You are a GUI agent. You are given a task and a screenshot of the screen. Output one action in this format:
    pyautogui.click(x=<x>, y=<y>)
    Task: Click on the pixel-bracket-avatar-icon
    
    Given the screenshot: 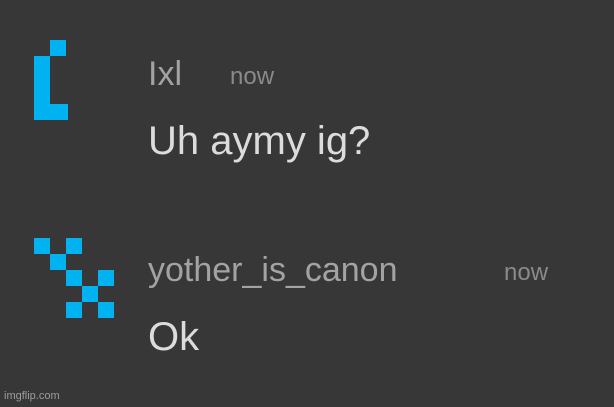 What is the action you would take?
    pyautogui.click(x=59, y=82)
    